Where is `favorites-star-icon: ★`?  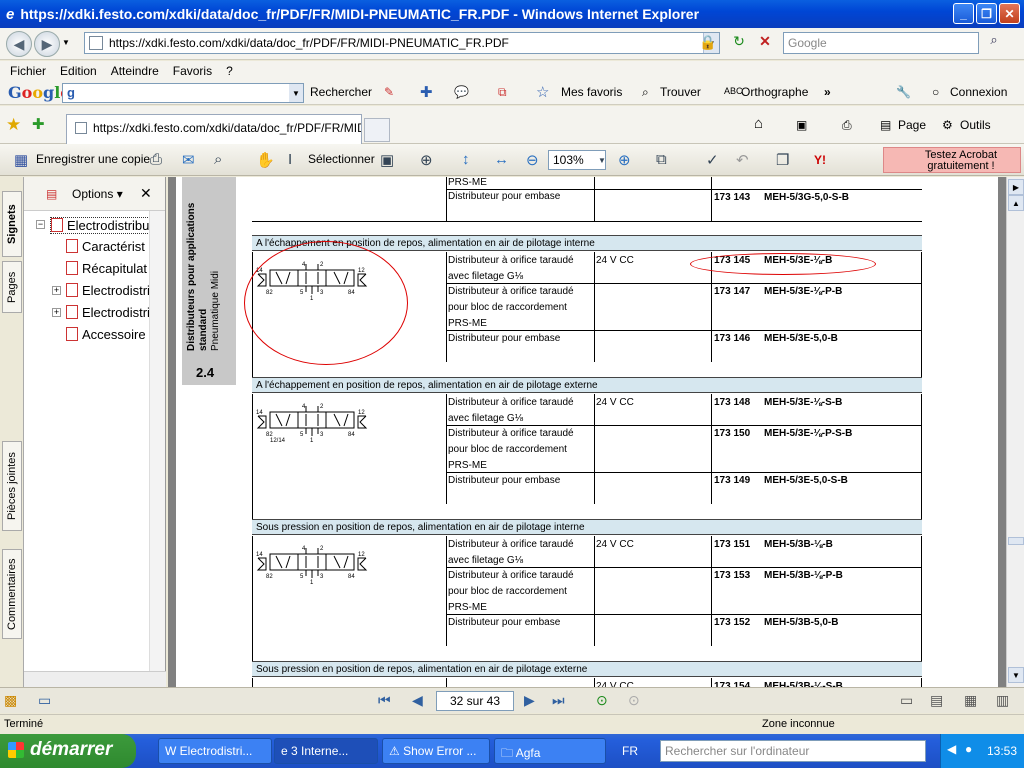 favorites-star-icon: ★ is located at coordinates (13, 125).